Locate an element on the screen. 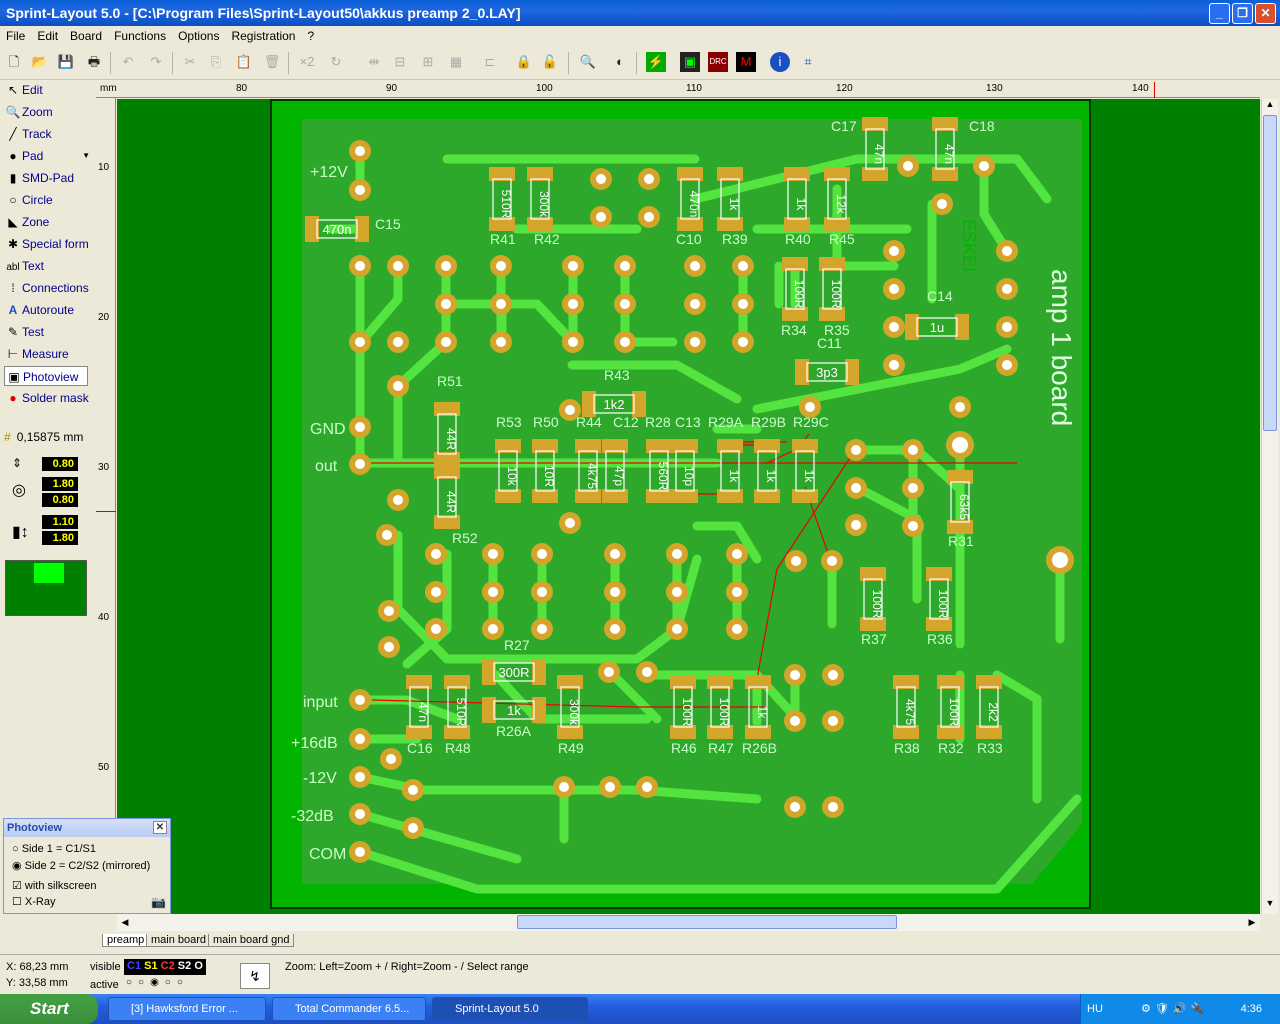  active-layer-radios: ○○◉○○ is located at coordinates (157, 982).